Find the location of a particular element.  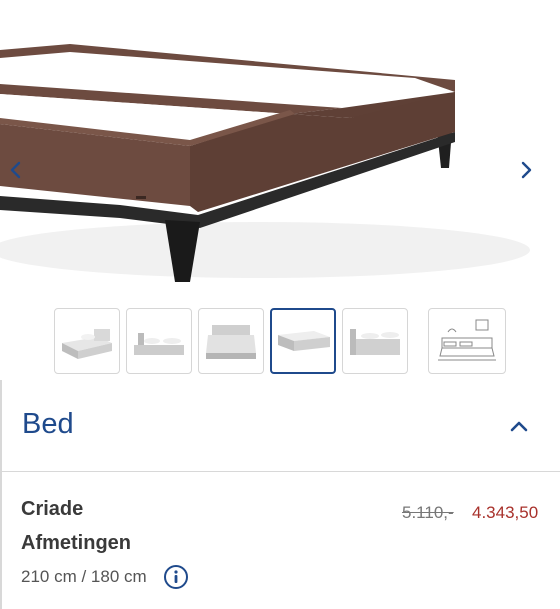

gallery-thumbnails is located at coordinates (280, 341).